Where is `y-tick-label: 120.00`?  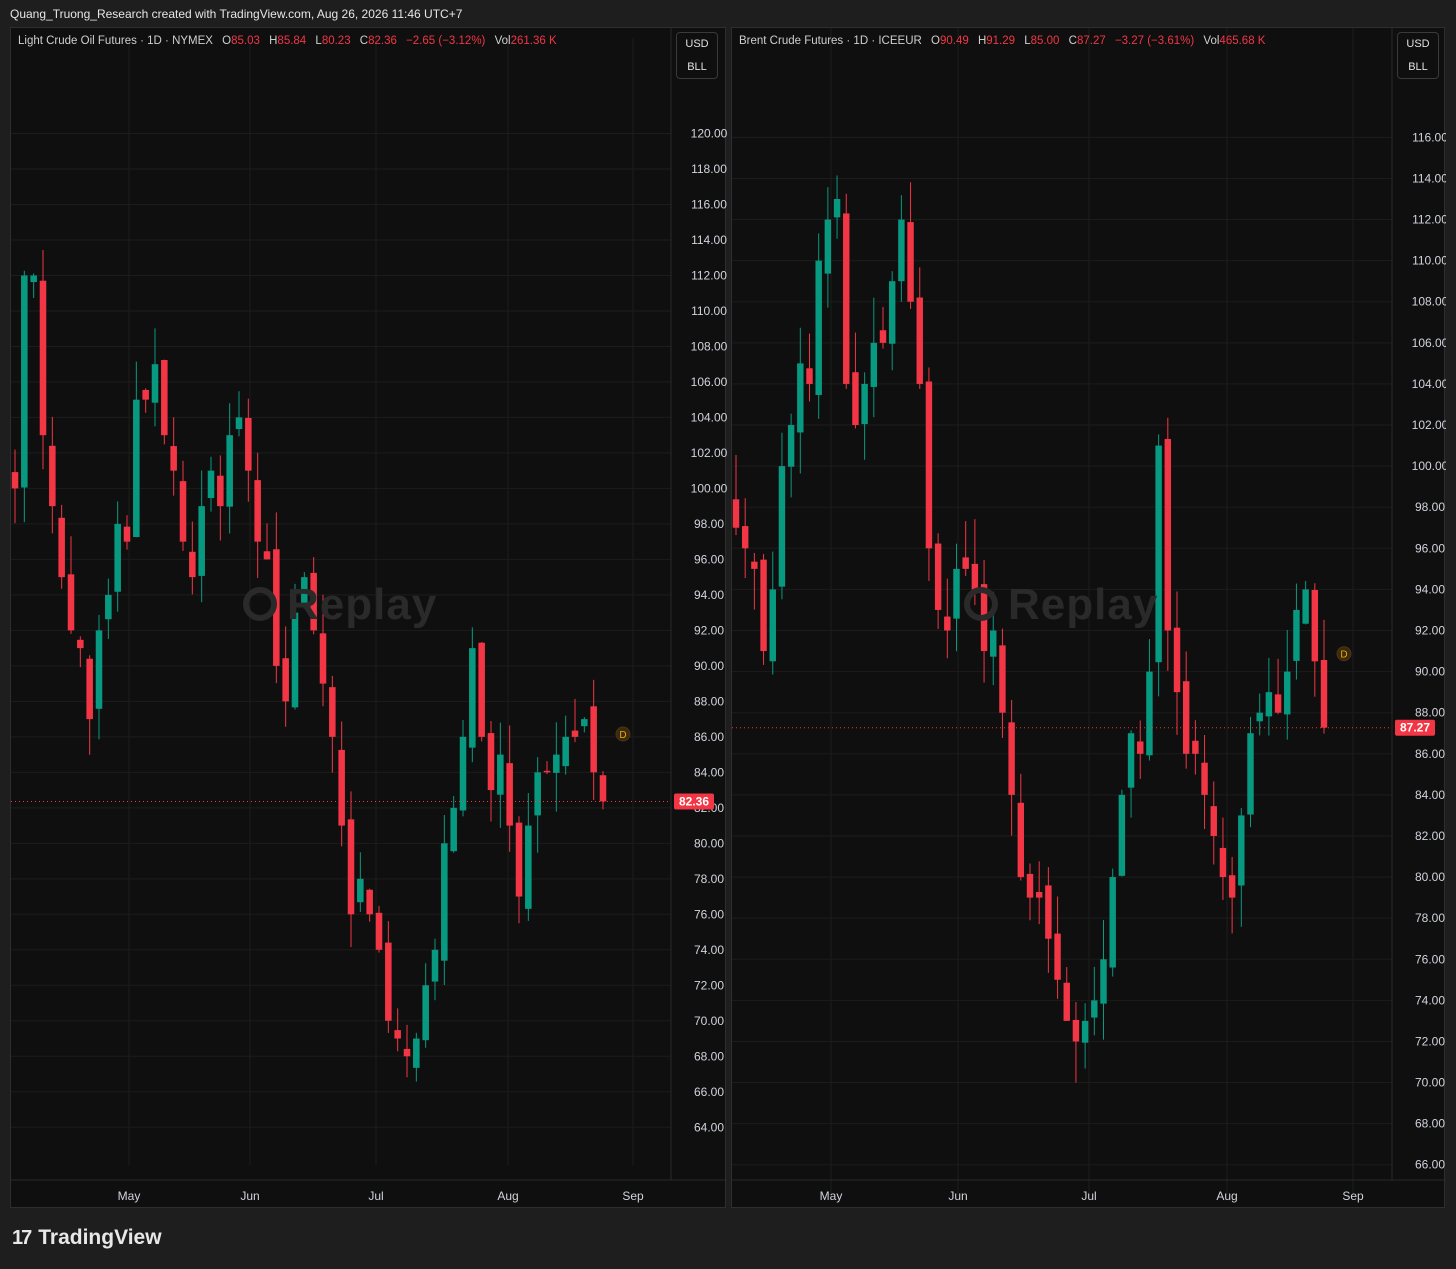
y-tick-label: 120.00 is located at coordinates (709, 133).